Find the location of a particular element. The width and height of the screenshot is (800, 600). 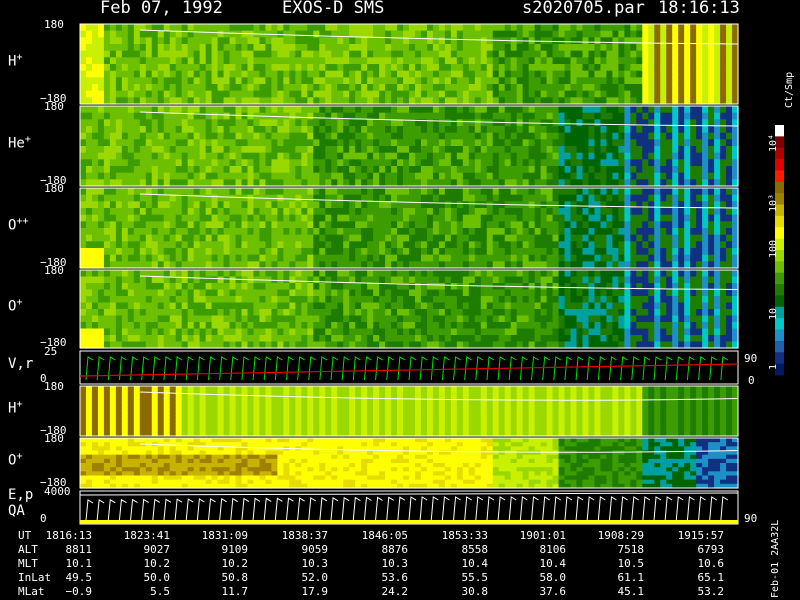

ephemeris-cell: 53.6 is located at coordinates (395, 577).